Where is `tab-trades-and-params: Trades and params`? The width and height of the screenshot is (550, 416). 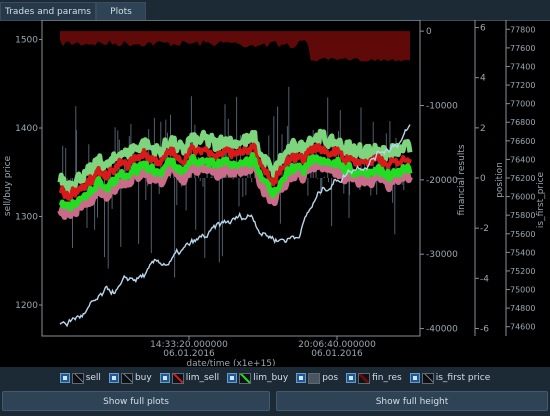
tab-trades-and-params: Trades and params is located at coordinates (48, 11).